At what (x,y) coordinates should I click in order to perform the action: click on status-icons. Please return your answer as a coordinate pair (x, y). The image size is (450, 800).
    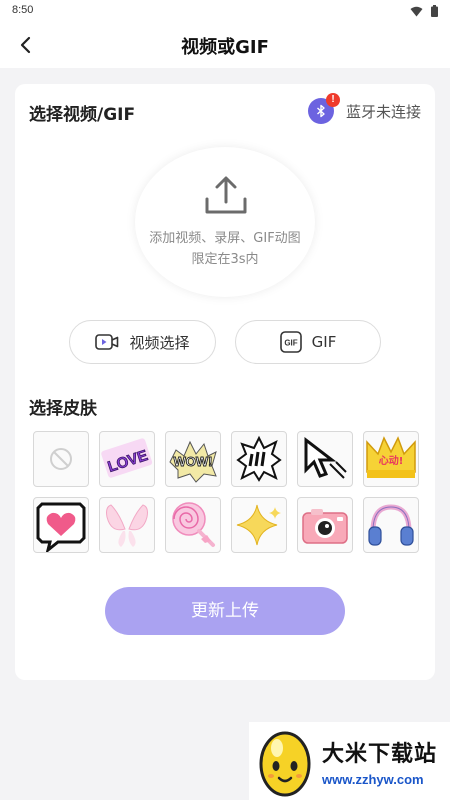
    Looking at the image, I should click on (424, 11).